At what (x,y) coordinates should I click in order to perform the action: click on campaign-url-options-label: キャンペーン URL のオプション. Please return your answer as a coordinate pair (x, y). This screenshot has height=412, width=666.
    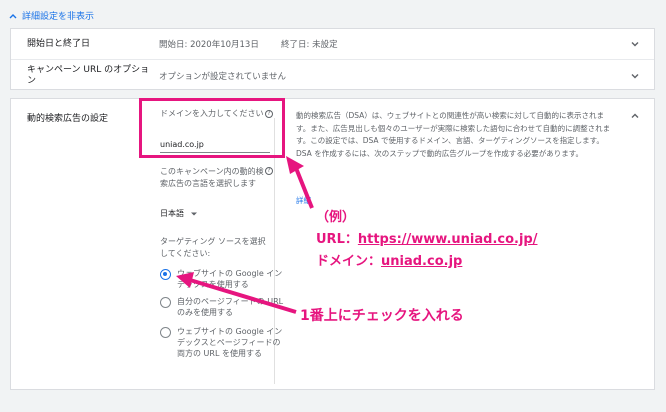
    Looking at the image, I should click on (88, 75).